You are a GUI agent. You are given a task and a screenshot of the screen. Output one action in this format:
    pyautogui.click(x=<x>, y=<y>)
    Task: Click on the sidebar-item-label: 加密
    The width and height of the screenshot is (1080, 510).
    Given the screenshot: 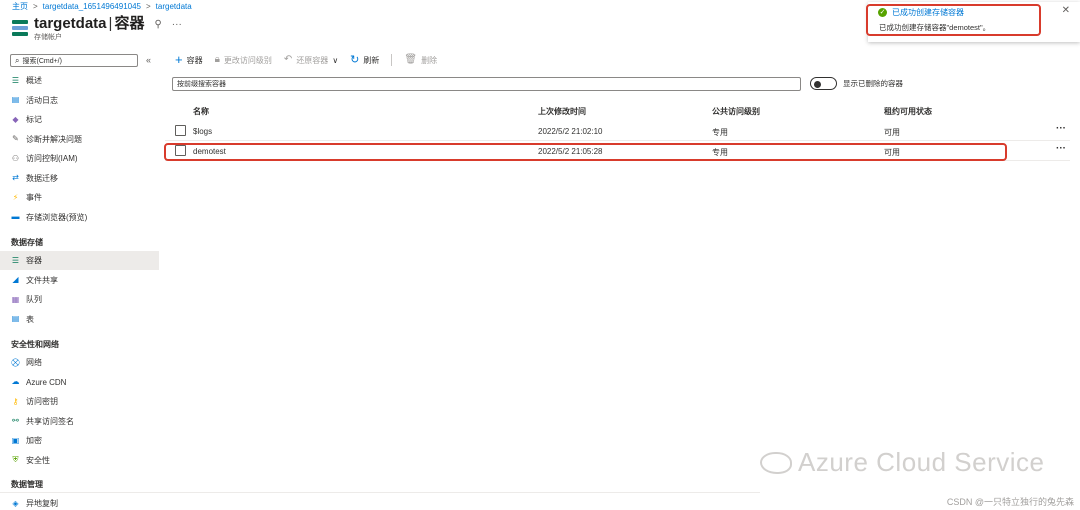 What is the action you would take?
    pyautogui.click(x=34, y=440)
    